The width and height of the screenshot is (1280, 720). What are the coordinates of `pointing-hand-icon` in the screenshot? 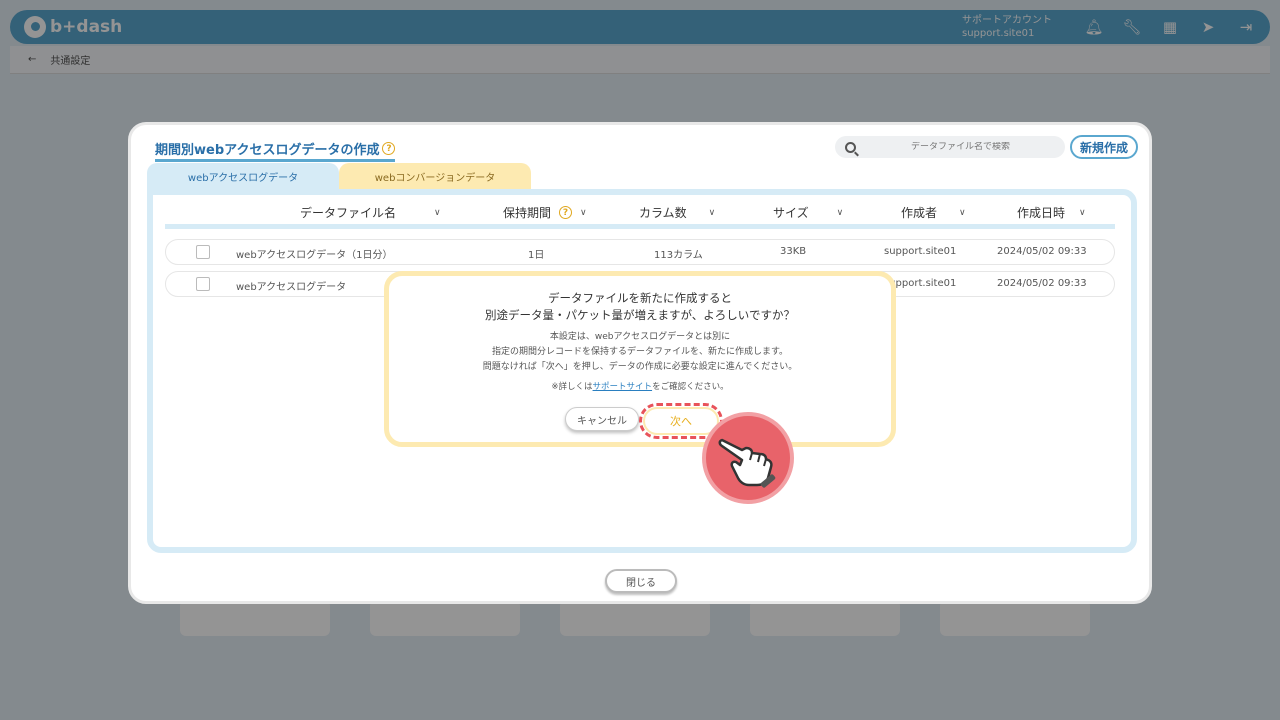 It's located at (748, 458).